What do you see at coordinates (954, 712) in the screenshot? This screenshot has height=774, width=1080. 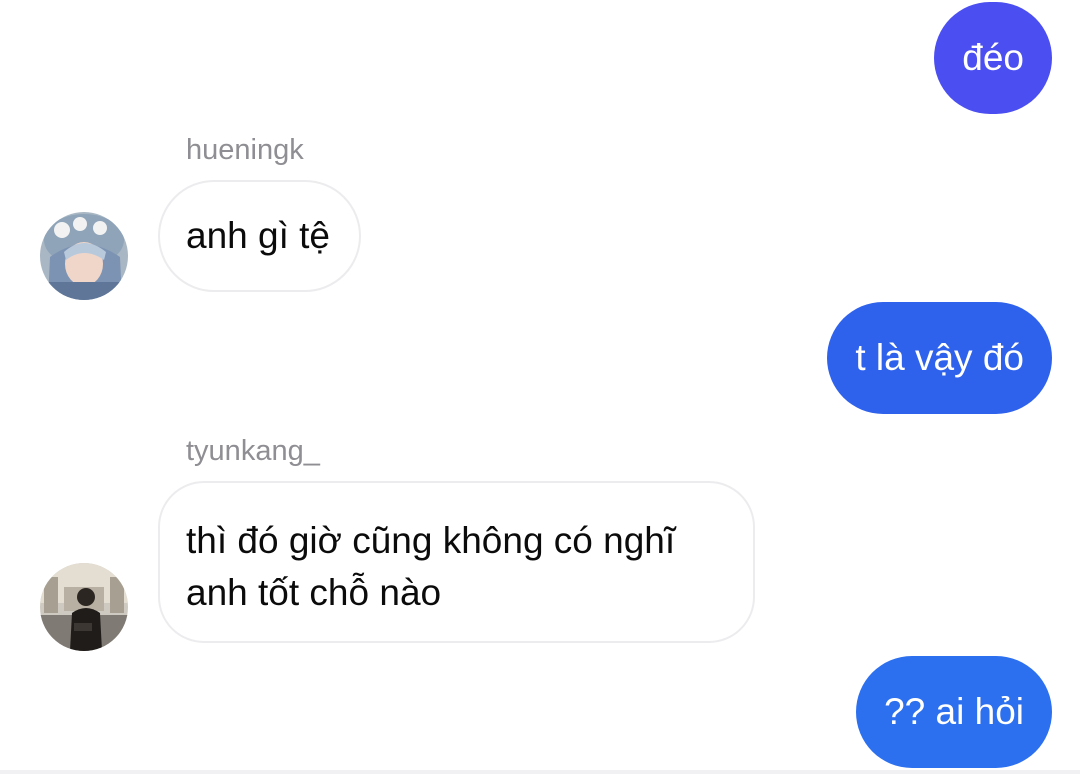 I see `sent-message-bubble: ?? ai hỏi` at bounding box center [954, 712].